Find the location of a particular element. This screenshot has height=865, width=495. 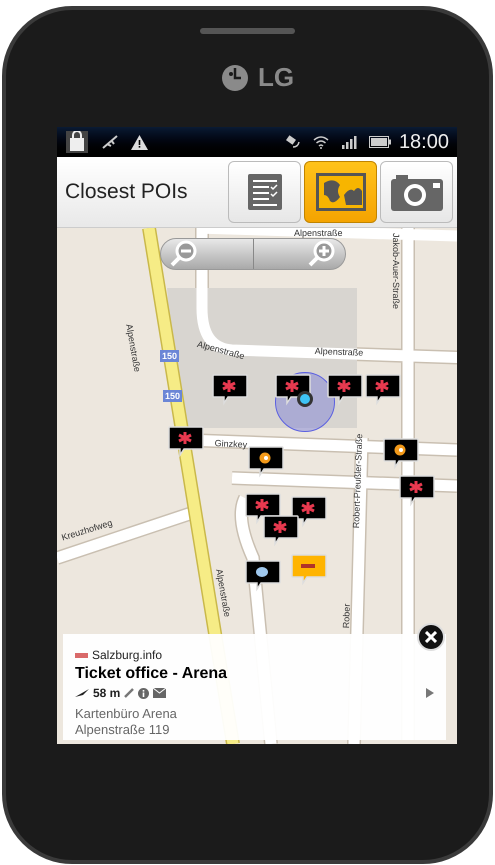

signal-icon is located at coordinates (348, 142).